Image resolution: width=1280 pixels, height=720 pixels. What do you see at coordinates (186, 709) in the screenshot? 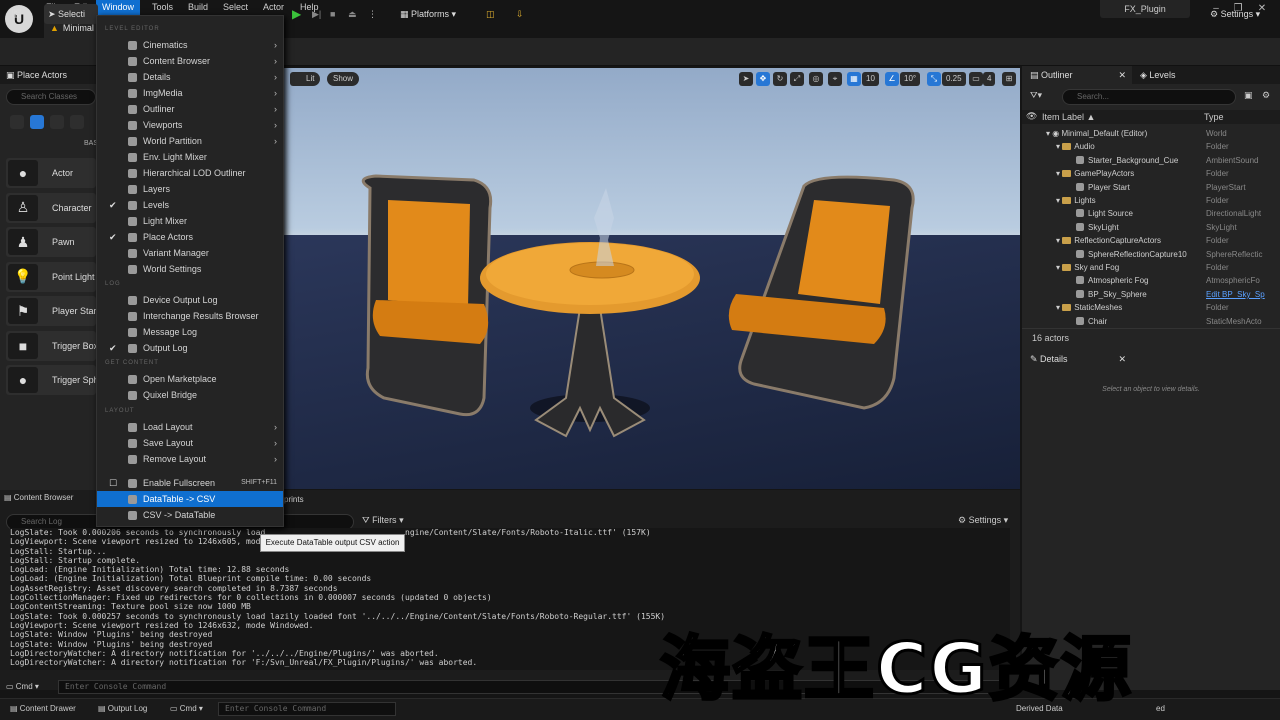
I see `status-cmd-selector: ▭ Cmd ▾` at bounding box center [186, 709].